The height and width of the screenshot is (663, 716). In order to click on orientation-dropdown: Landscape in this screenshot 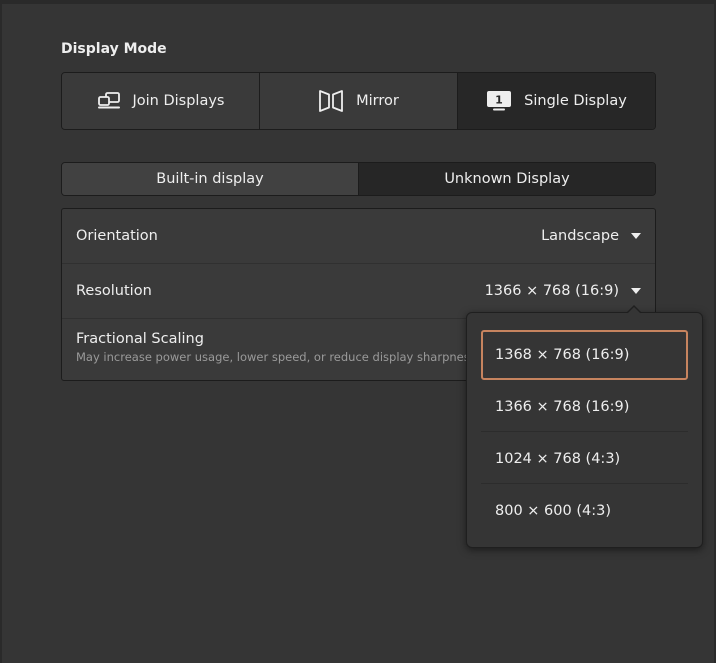, I will do `click(591, 236)`.